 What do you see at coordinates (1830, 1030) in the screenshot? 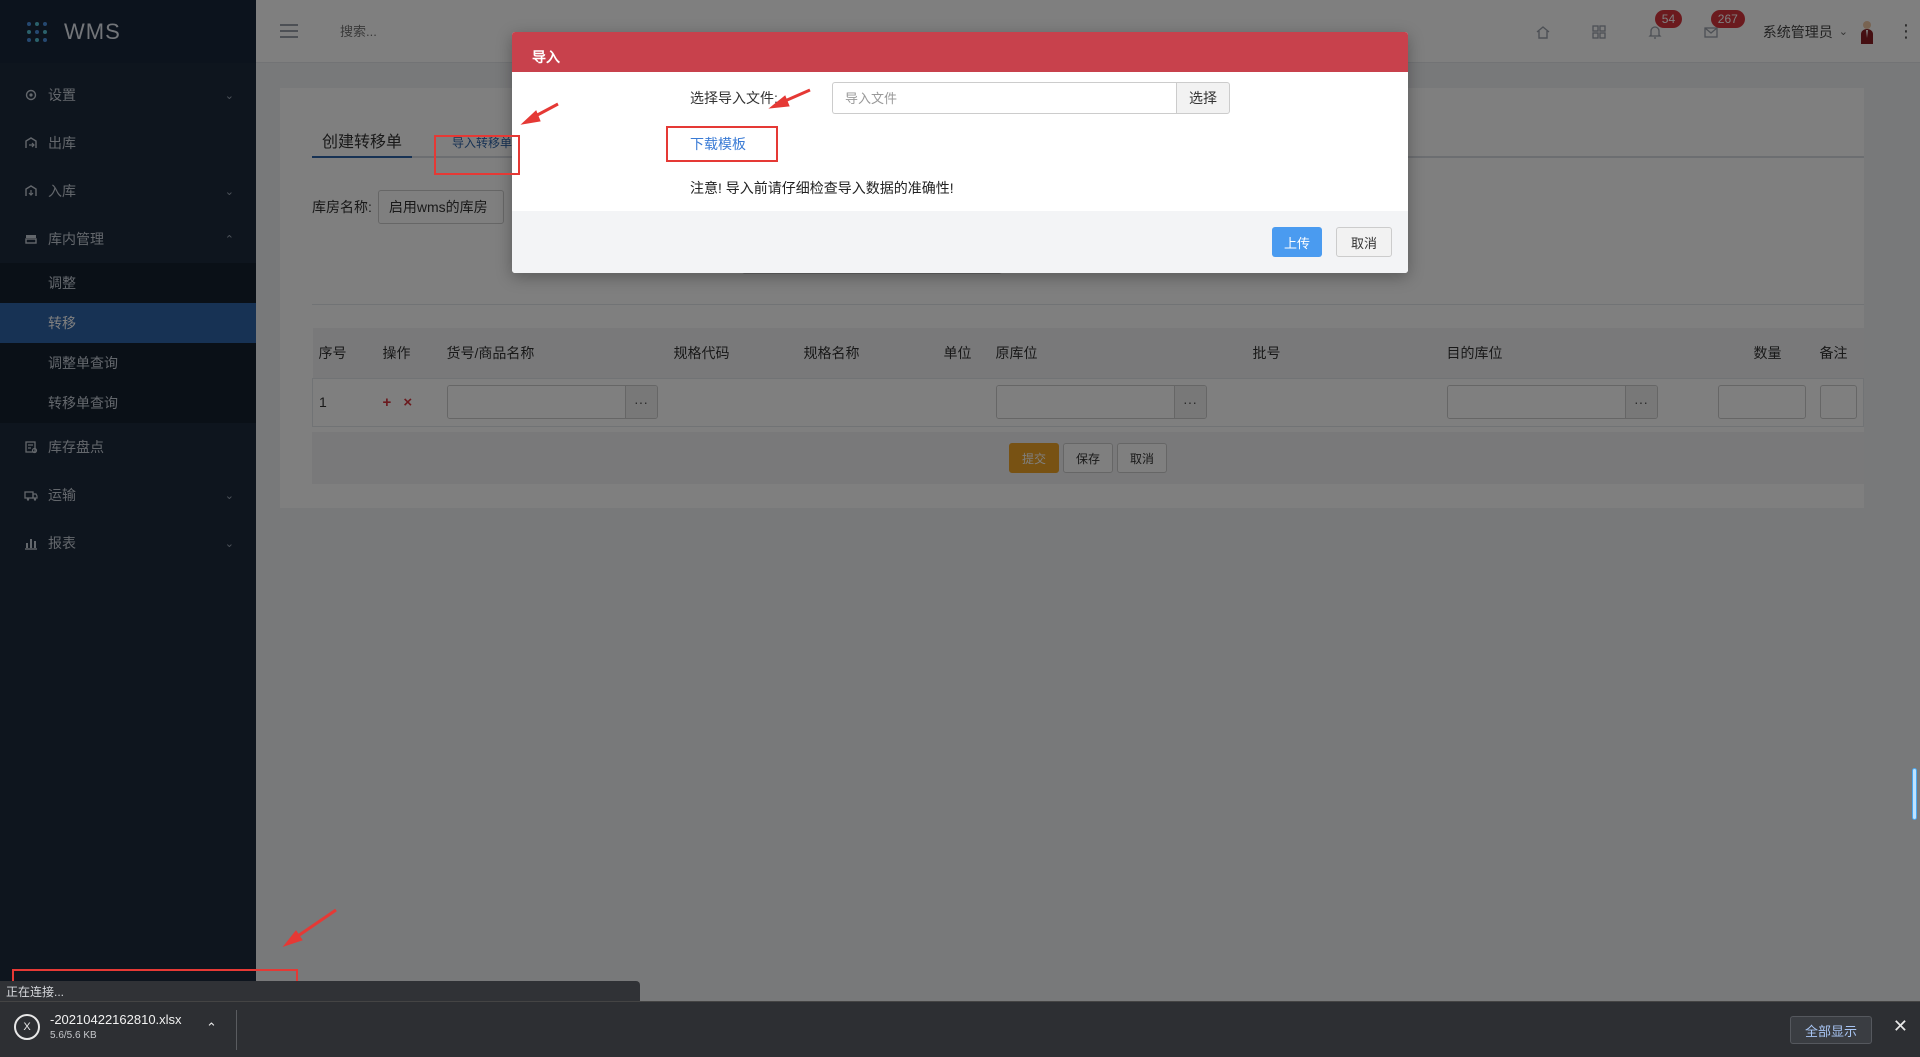
I see `show-all-downloads-button: 全部显示` at bounding box center [1830, 1030].